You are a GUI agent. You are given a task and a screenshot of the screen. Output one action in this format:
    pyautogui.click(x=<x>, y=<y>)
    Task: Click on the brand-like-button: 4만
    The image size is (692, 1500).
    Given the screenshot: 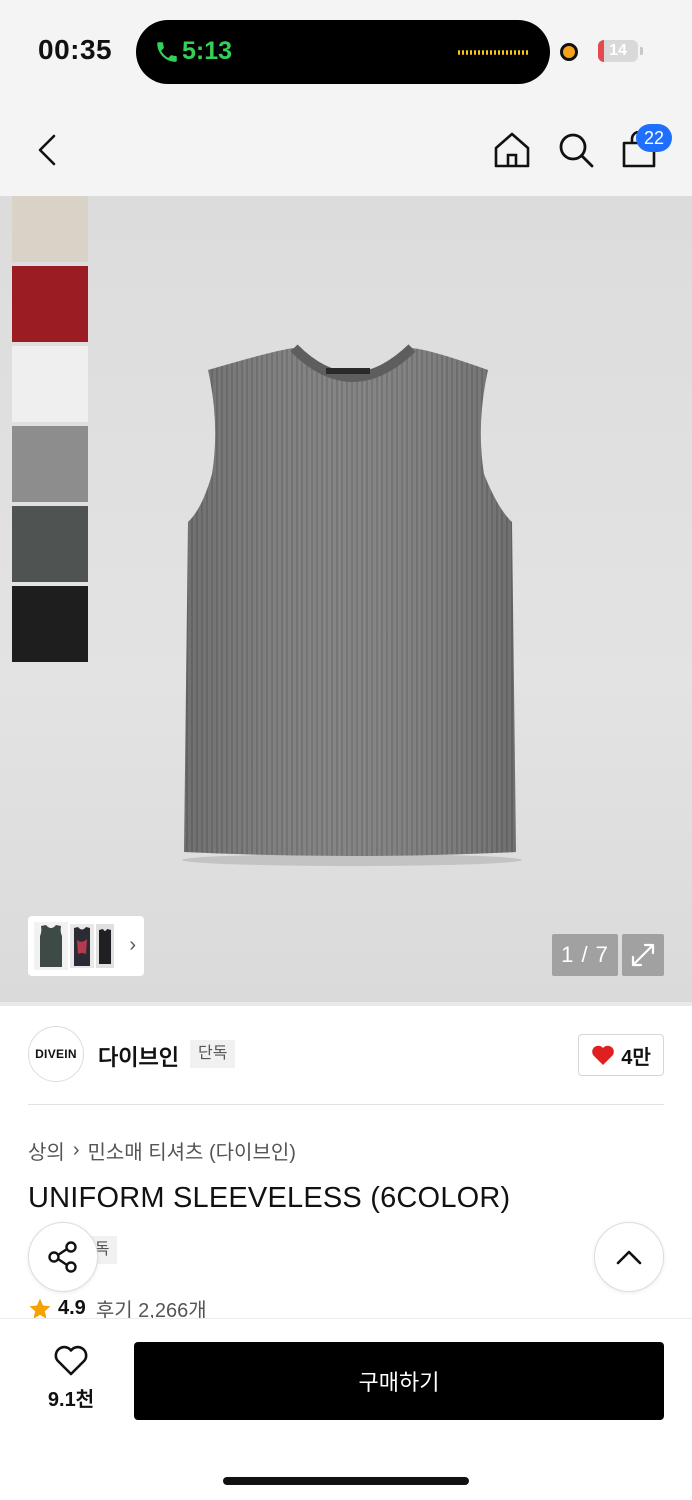 What is the action you would take?
    pyautogui.click(x=621, y=1055)
    